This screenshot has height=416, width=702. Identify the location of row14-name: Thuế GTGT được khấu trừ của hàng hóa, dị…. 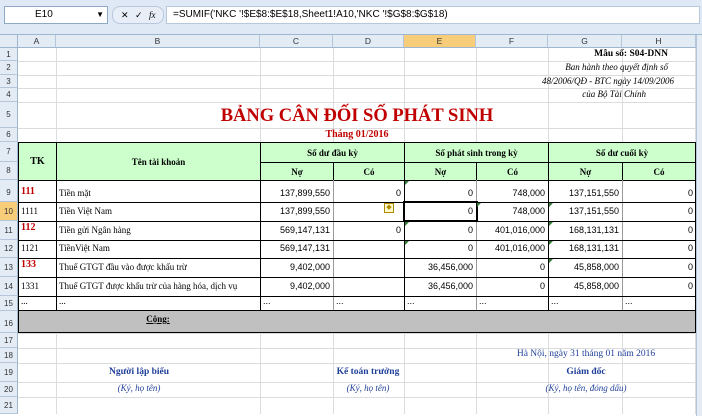
(158, 288).